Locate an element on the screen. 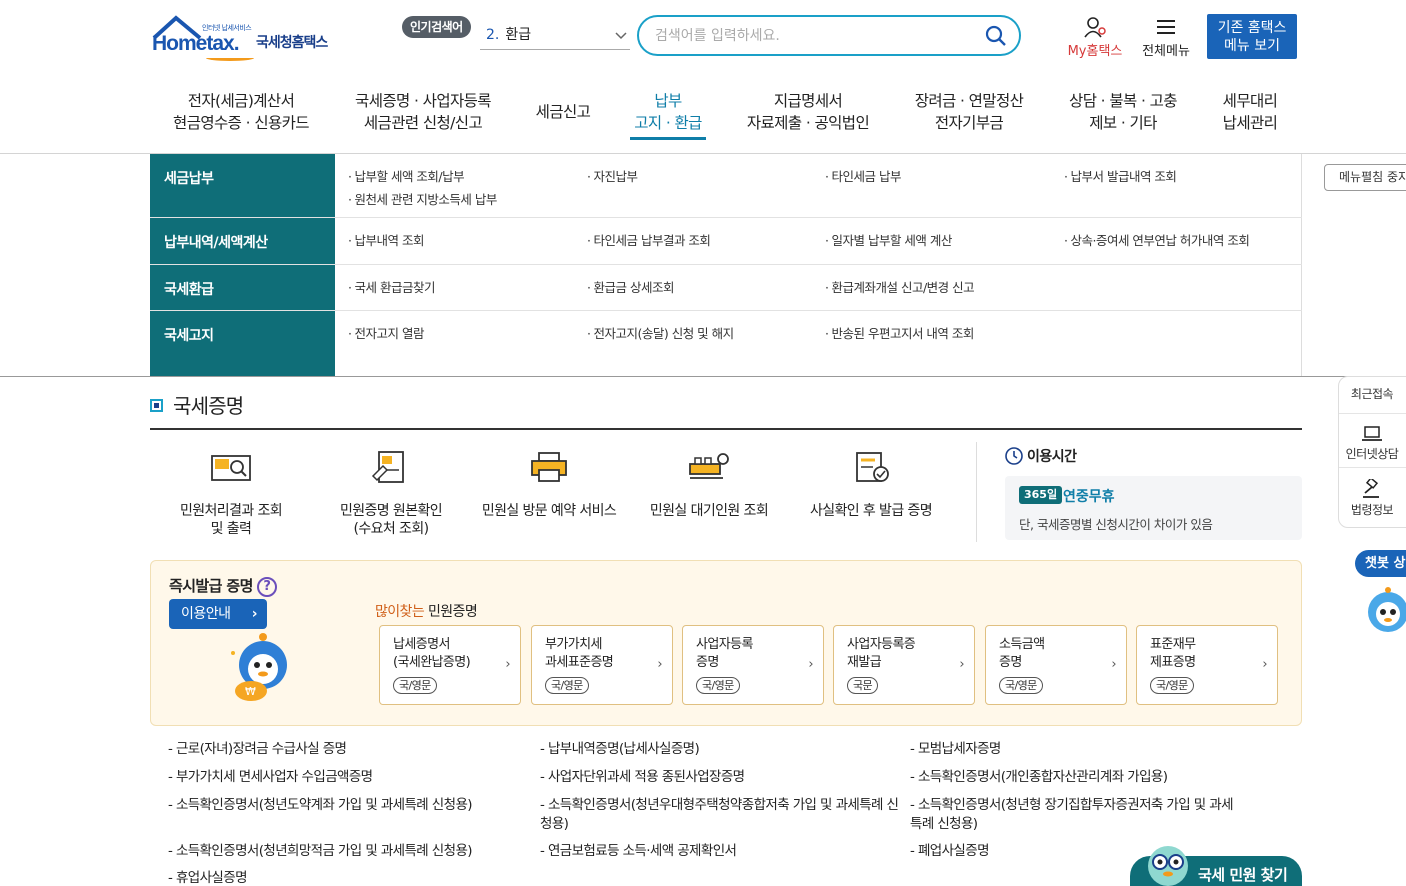 Image resolution: width=1406 pixels, height=886 pixels. search-input is located at coordinates (815, 36).